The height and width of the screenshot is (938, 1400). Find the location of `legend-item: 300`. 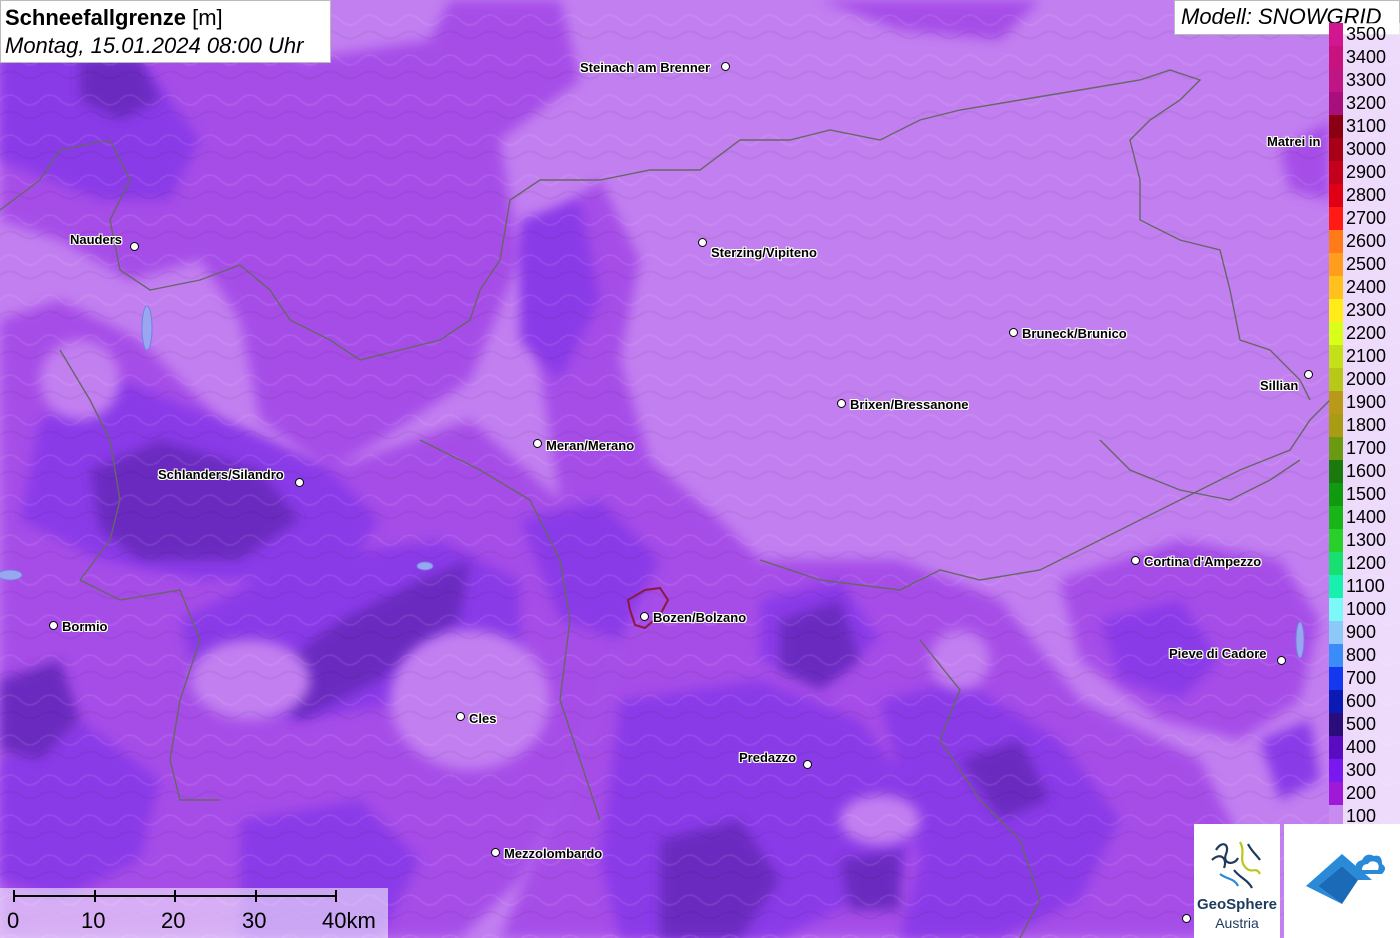

legend-item: 300 is located at coordinates (1364, 770).